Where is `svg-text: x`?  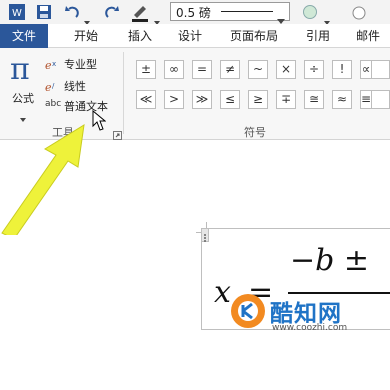
svg-text: x is located at coordinates (54, 64).